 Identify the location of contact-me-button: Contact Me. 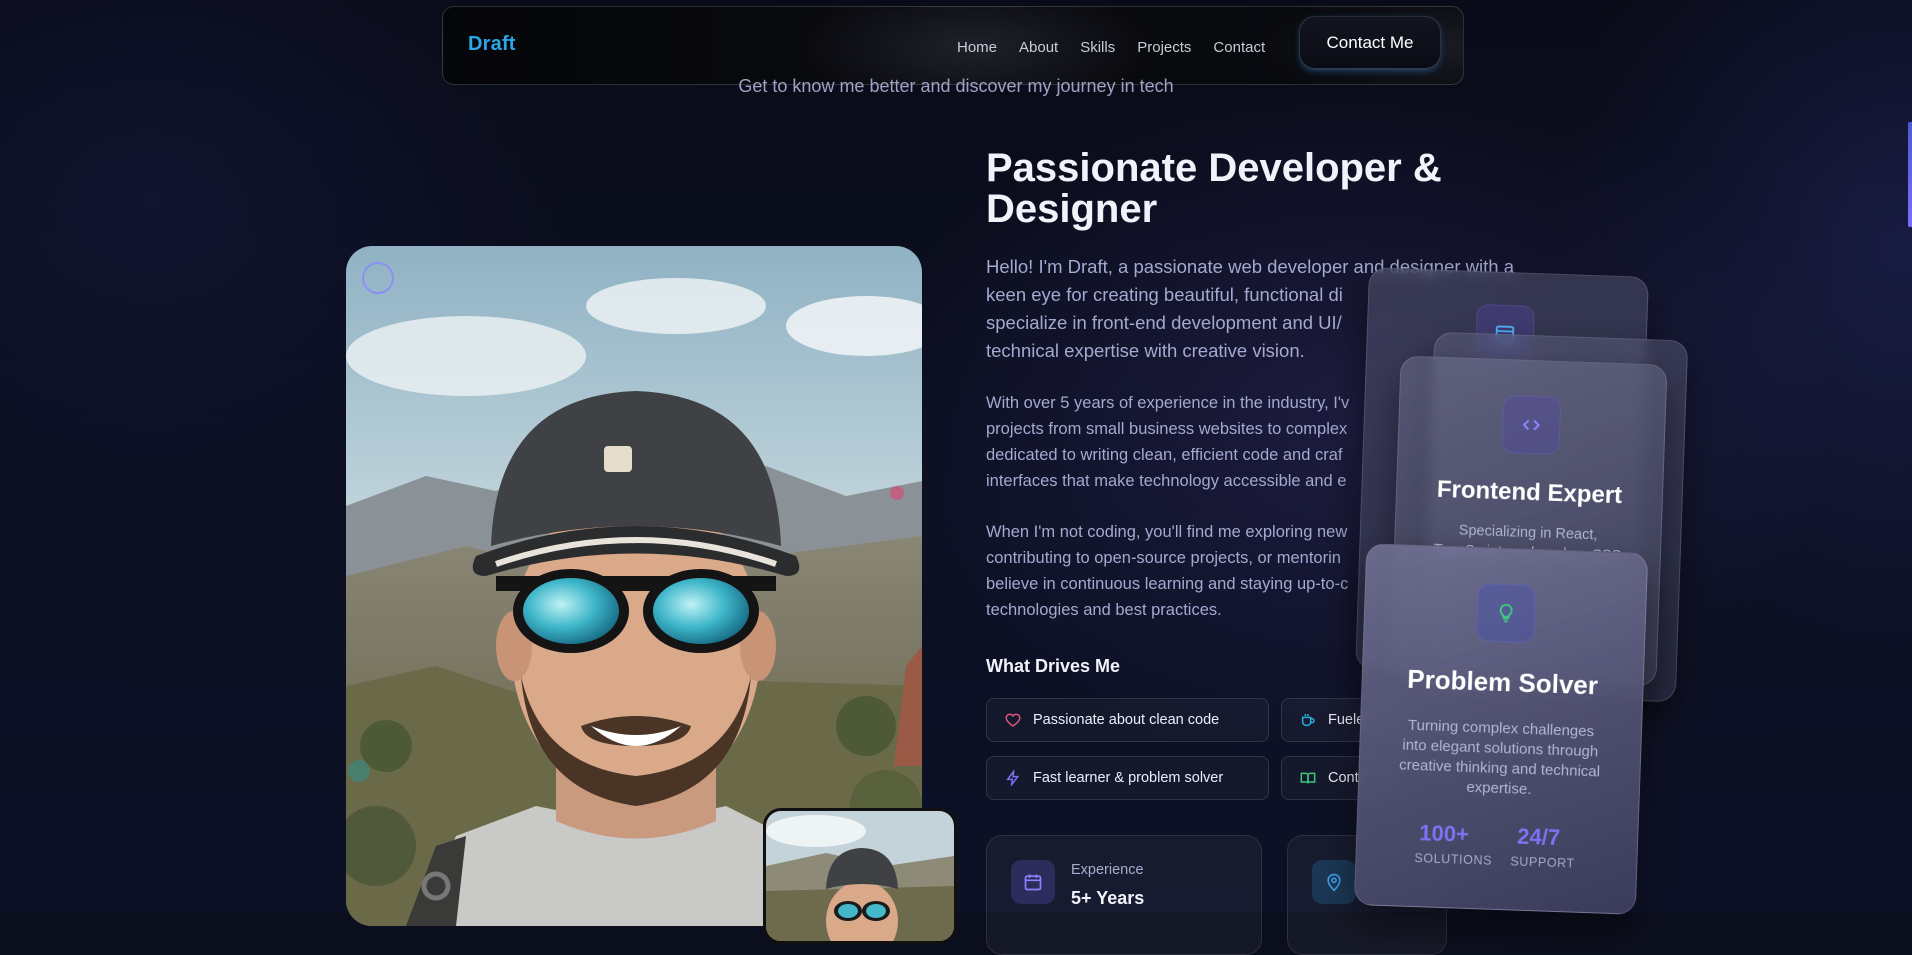
(1370, 43).